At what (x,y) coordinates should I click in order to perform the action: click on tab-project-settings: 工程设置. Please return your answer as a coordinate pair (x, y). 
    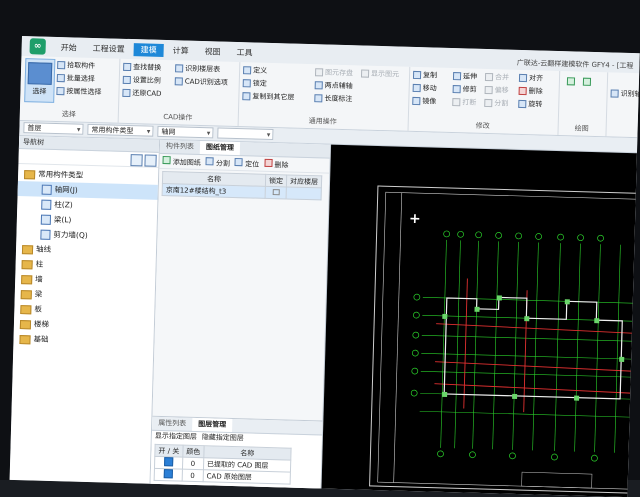
    Looking at the image, I should click on (109, 49).